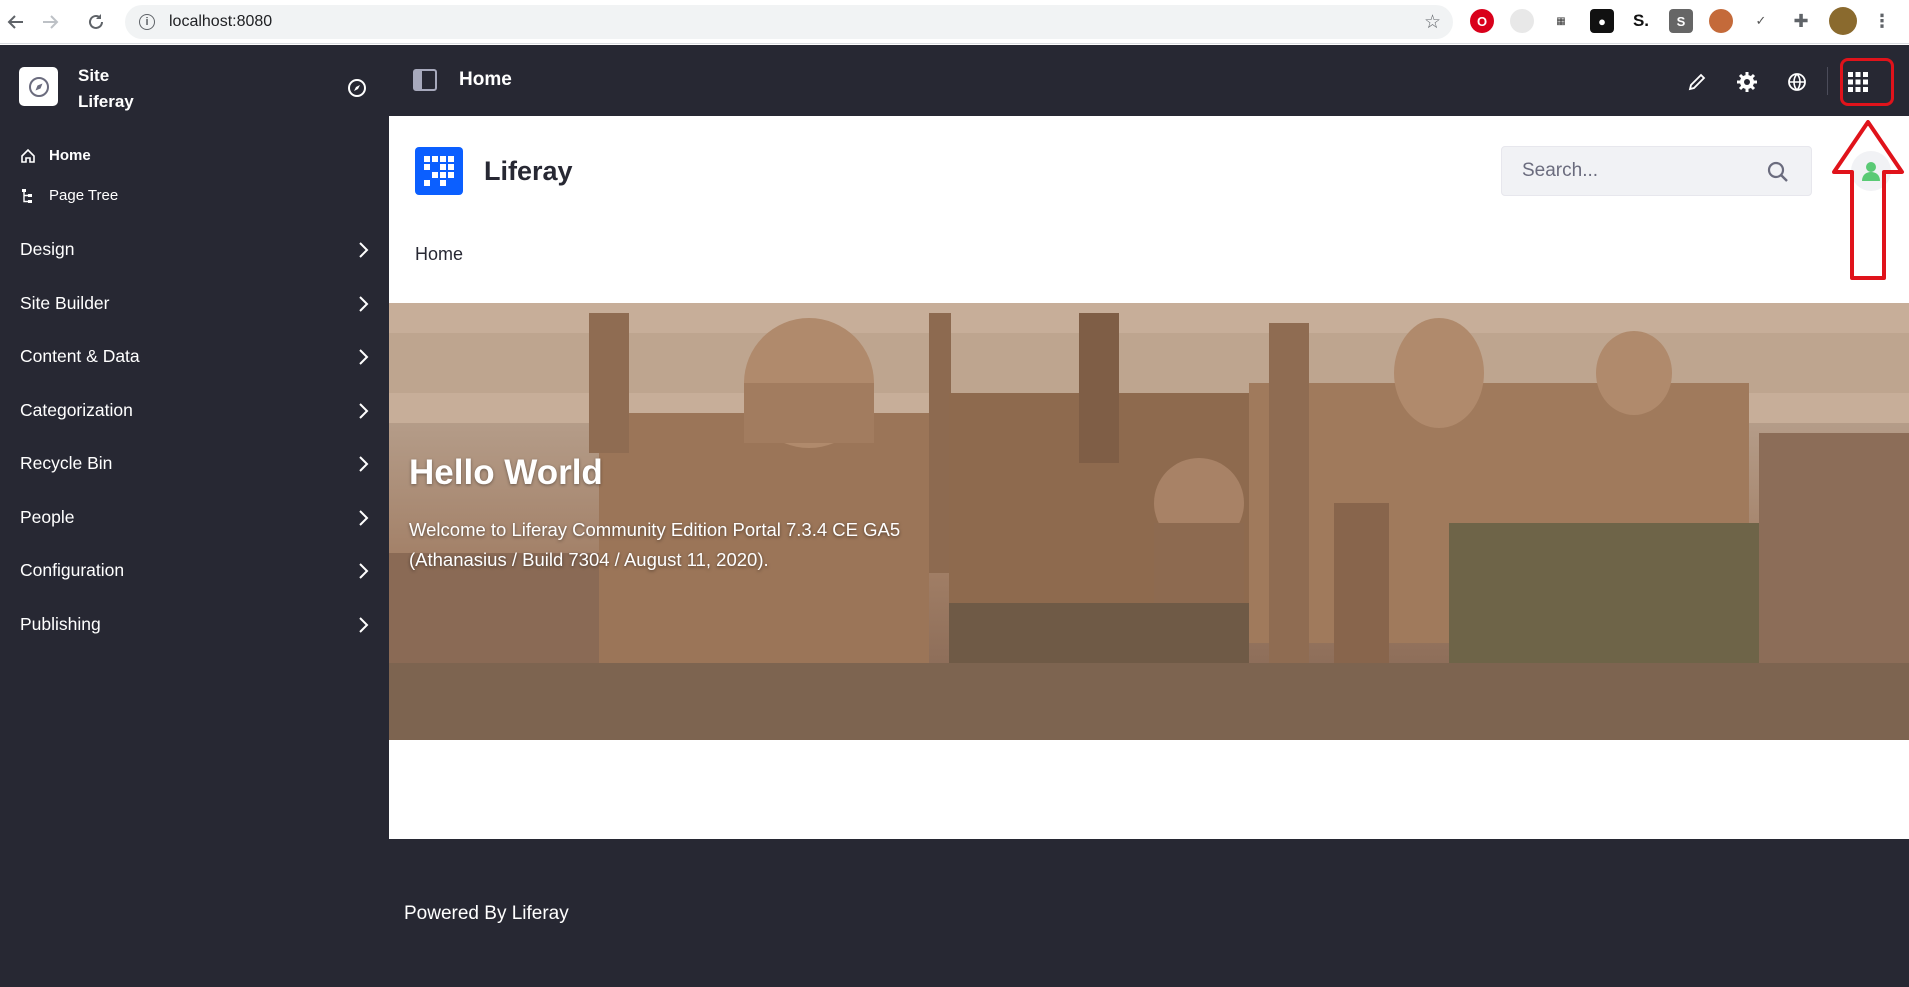  Describe the element at coordinates (1761, 21) in the screenshot. I see `extension-check-icon: ✓` at that location.